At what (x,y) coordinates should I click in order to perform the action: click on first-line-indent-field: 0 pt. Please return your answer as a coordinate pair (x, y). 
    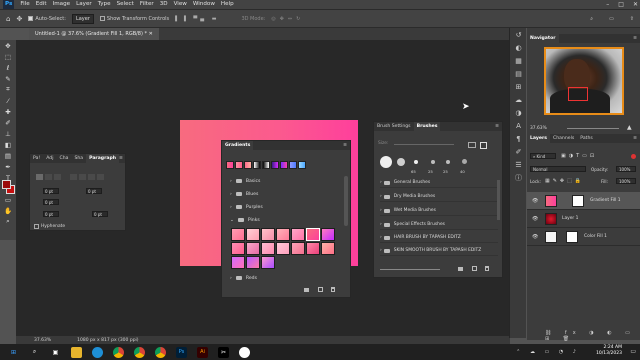
    Looking at the image, I should click on (51, 202).